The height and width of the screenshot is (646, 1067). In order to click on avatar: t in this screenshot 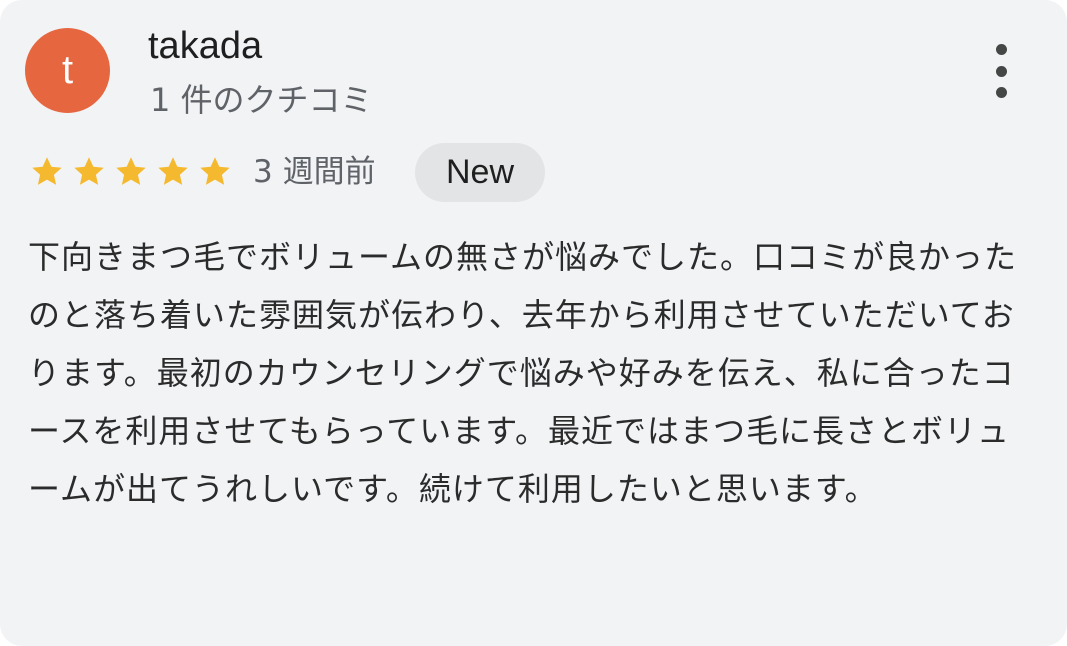, I will do `click(67, 70)`.